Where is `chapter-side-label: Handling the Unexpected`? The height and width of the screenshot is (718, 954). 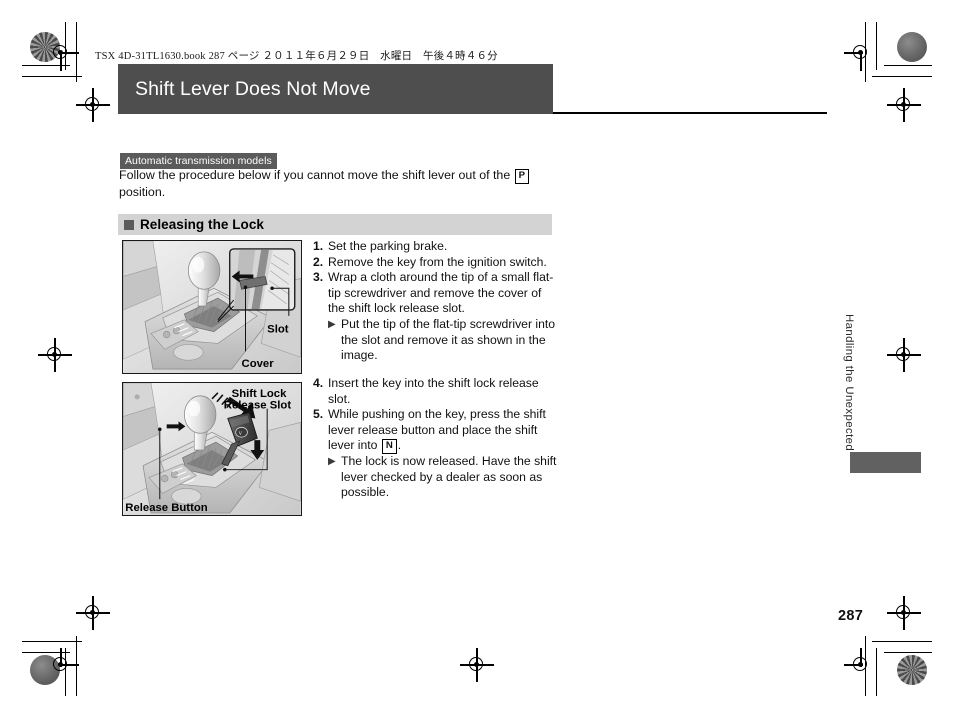
chapter-side-label: Handling the Unexpected is located at coordinates (849, 383).